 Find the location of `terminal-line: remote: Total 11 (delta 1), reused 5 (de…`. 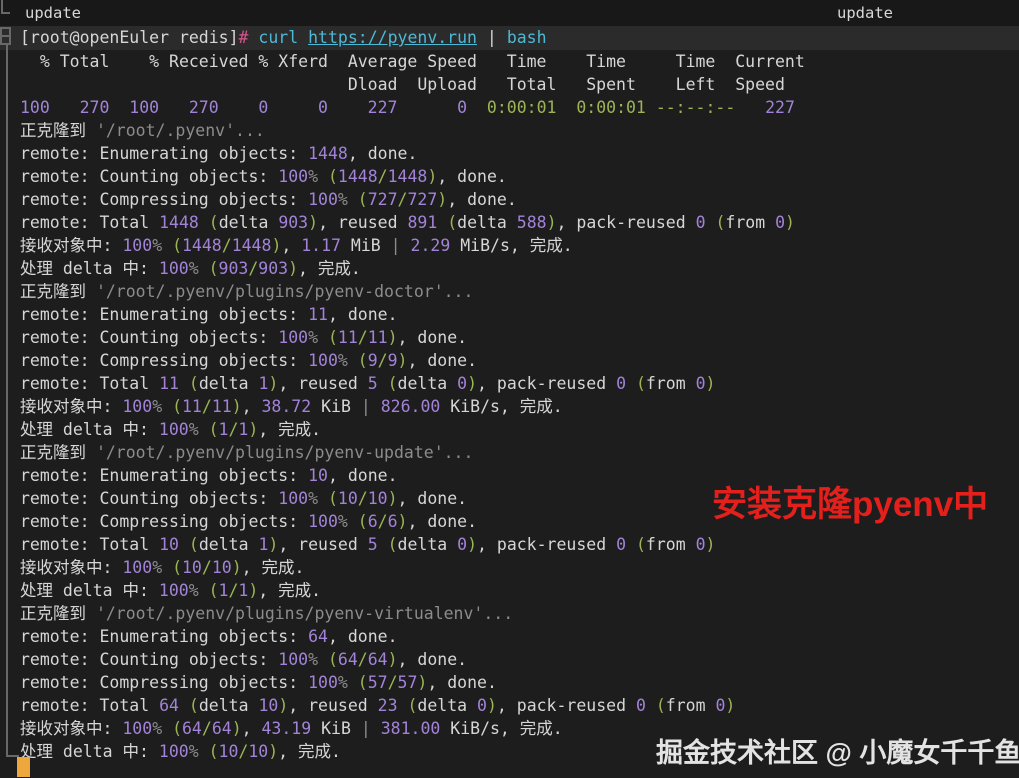

terminal-line: remote: Total 11 (delta 1), reused 5 (de… is located at coordinates (519, 383).